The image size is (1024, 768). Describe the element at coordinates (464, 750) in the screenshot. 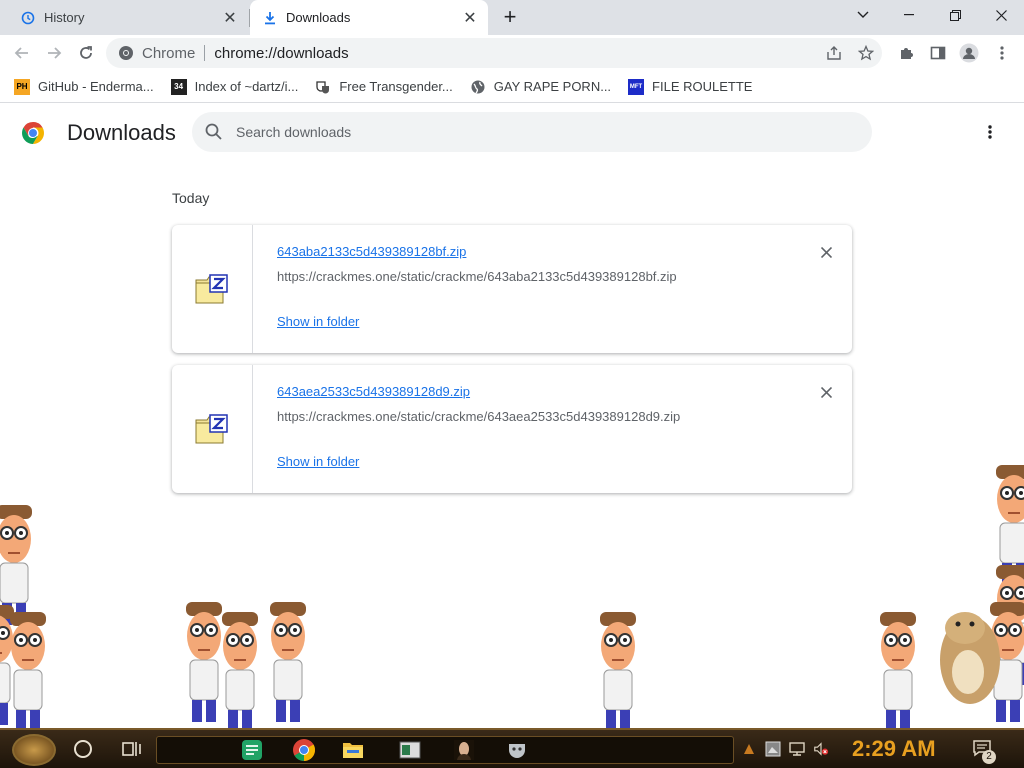

I see `portrait-app-icon` at that location.